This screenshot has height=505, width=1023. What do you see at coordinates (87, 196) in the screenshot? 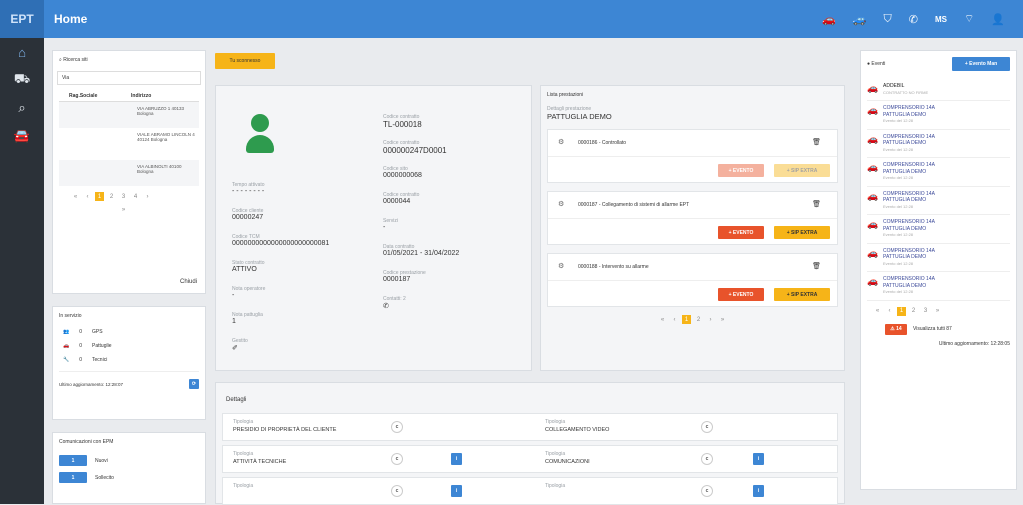
I see `page-prev: ‹` at bounding box center [87, 196].